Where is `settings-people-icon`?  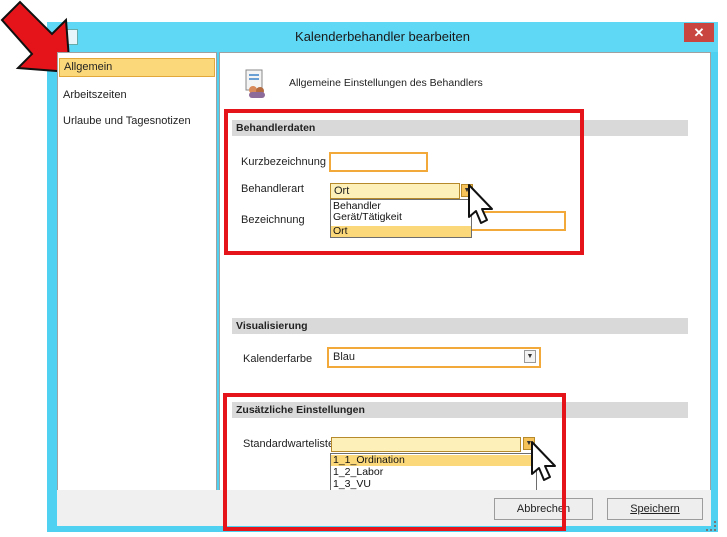
settings-people-icon is located at coordinates (255, 83).